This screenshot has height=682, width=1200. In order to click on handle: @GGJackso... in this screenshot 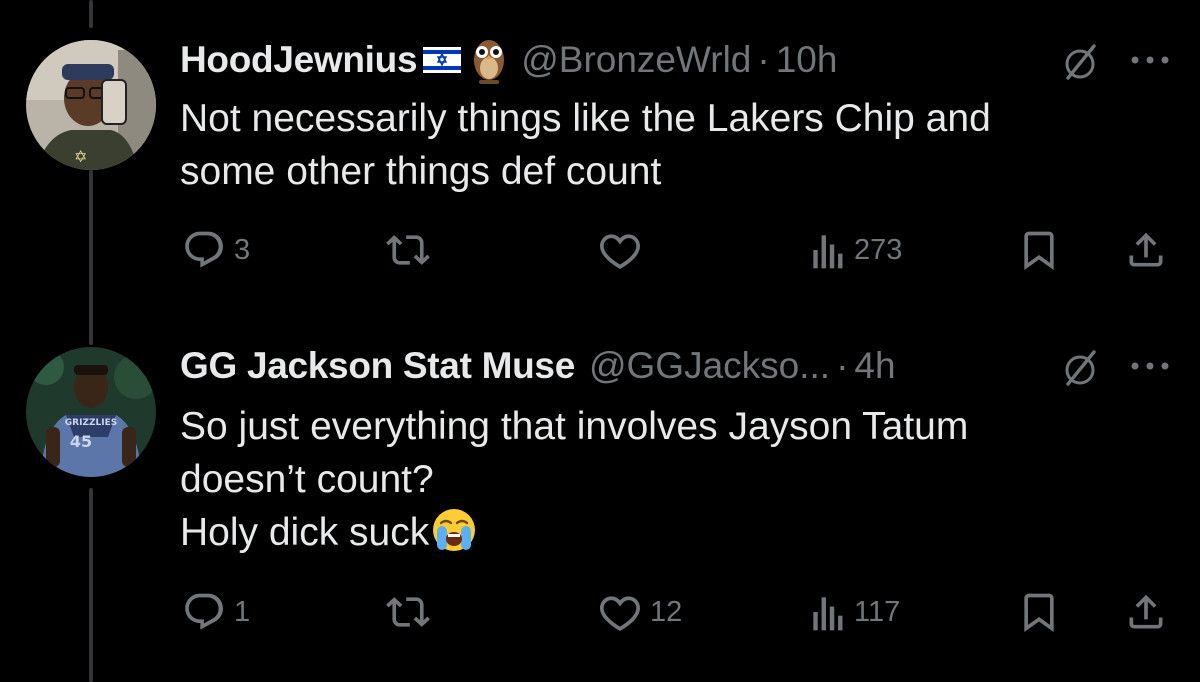, I will do `click(709, 366)`.